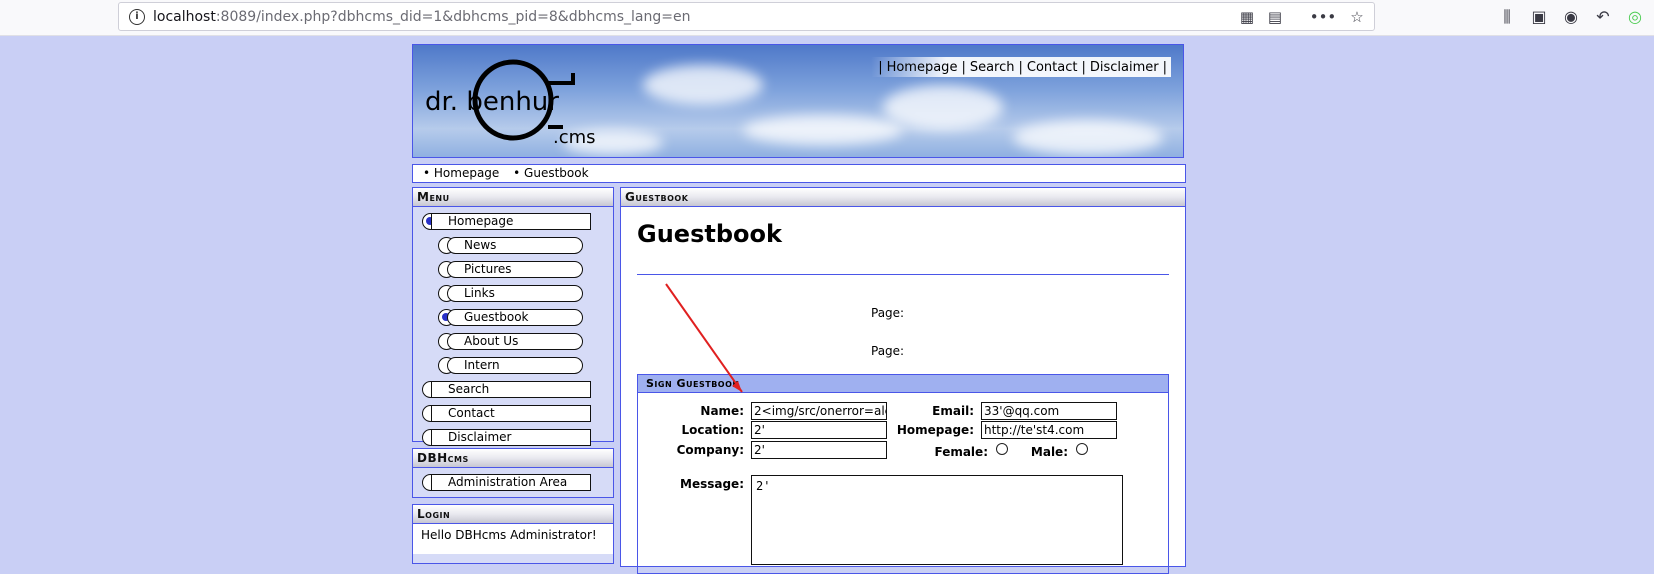 This screenshot has height=574, width=1654. Describe the element at coordinates (712, 430) in the screenshot. I see `location-label: Location:` at that location.